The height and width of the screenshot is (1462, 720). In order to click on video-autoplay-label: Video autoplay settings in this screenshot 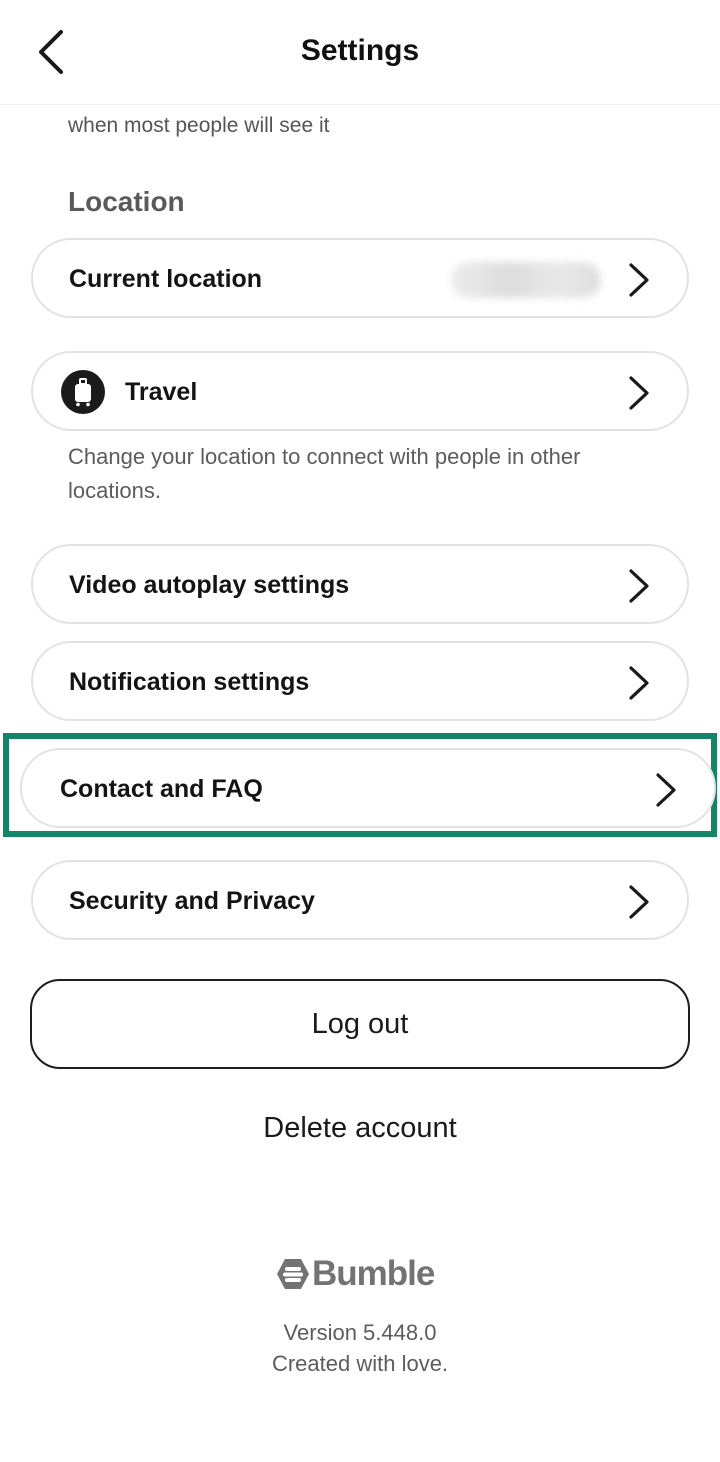, I will do `click(209, 585)`.